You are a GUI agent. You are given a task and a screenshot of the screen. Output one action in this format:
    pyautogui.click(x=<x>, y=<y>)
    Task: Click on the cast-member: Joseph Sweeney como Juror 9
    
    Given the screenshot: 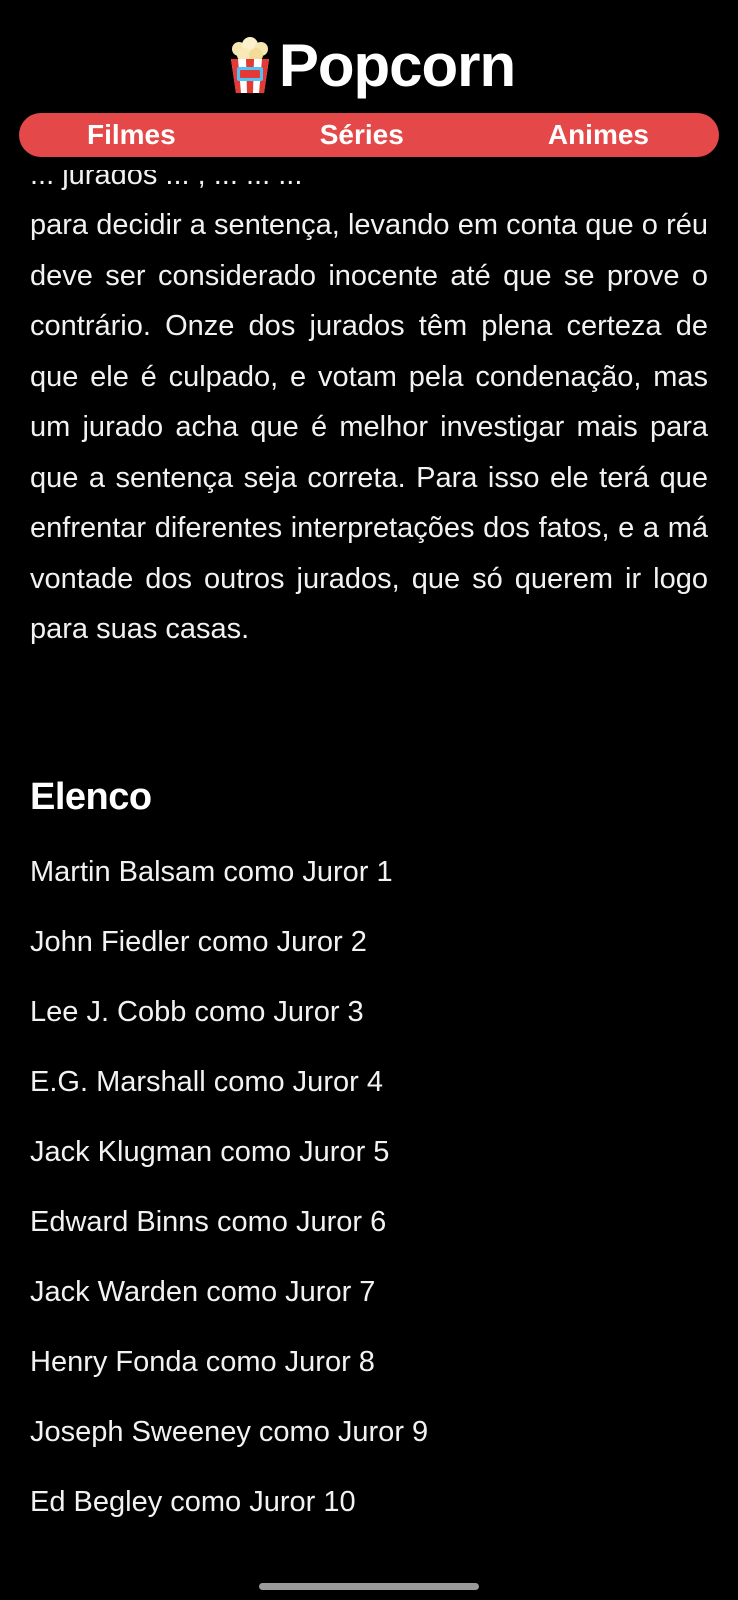 What is the action you would take?
    pyautogui.click(x=229, y=1432)
    